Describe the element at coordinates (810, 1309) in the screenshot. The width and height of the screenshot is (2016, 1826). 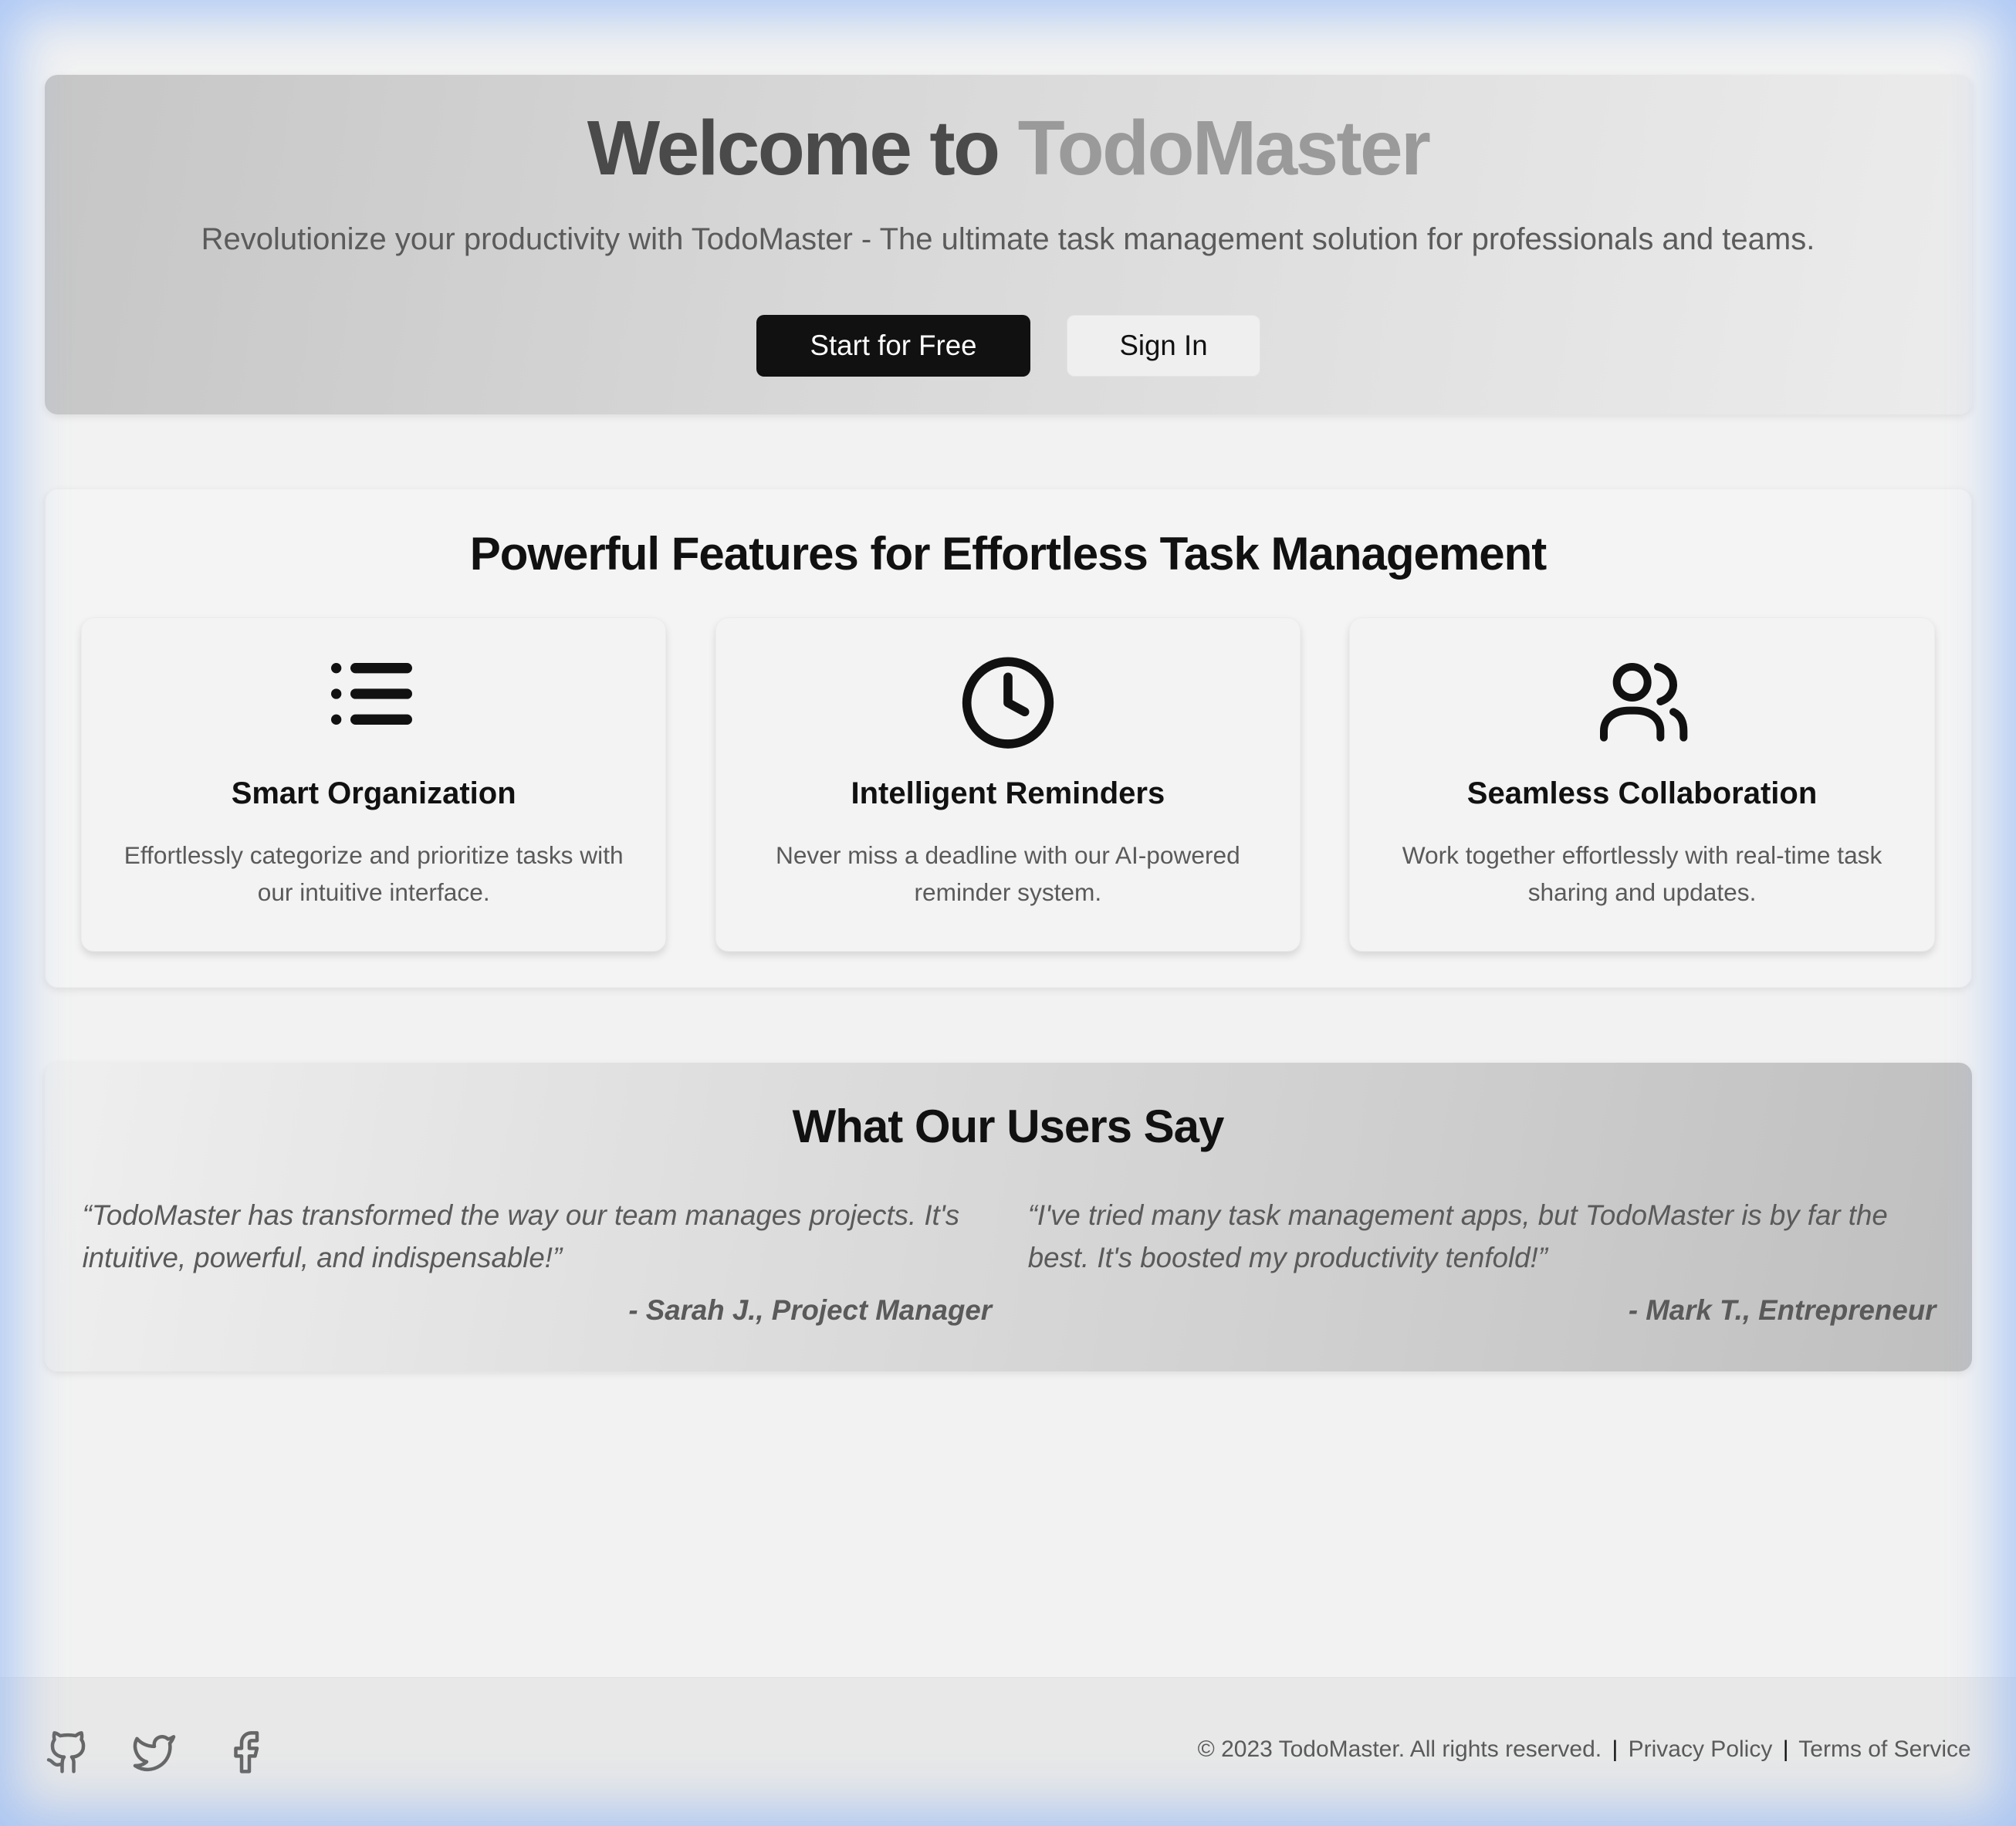
I see `testimonial-author: - Sarah J., Project Manager` at that location.